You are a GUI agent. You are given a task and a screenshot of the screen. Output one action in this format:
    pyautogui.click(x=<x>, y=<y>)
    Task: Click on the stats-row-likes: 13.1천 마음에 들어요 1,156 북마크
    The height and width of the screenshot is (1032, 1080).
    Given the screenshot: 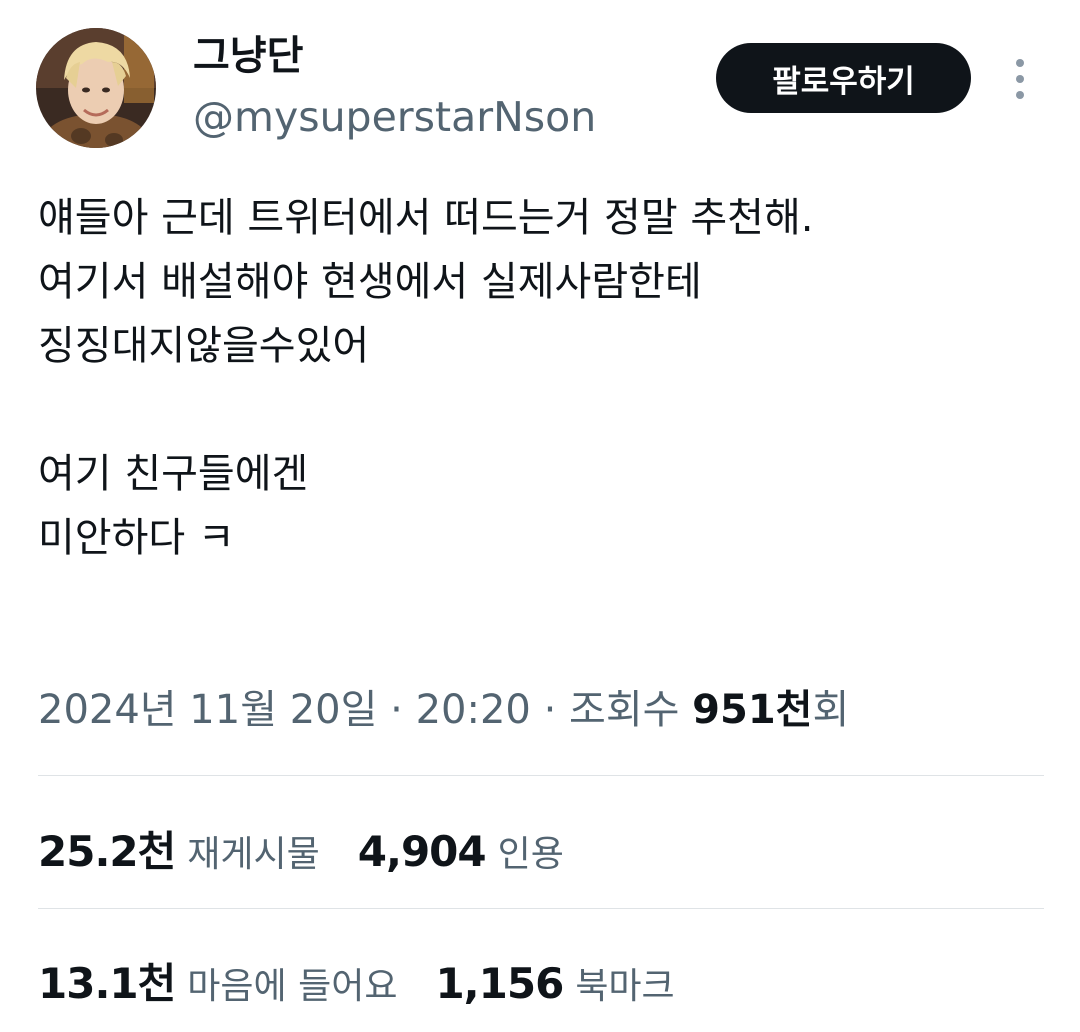 What is the action you would take?
    pyautogui.click(x=375, y=980)
    